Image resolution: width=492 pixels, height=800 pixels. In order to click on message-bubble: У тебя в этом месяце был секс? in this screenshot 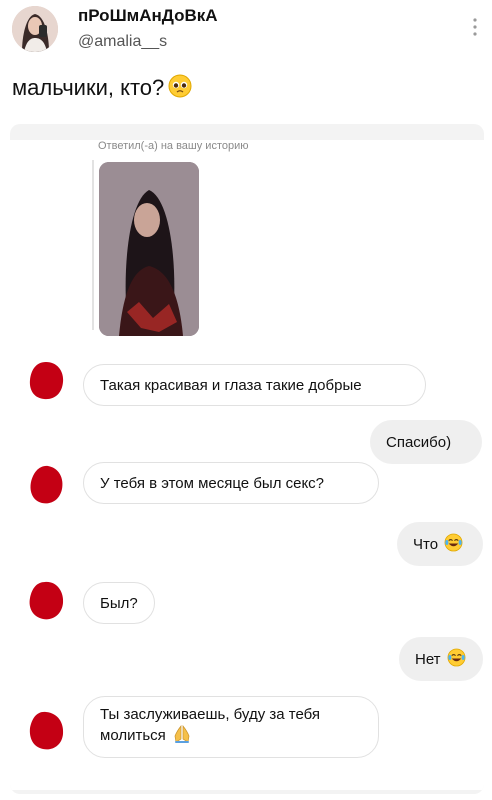, I will do `click(231, 483)`.